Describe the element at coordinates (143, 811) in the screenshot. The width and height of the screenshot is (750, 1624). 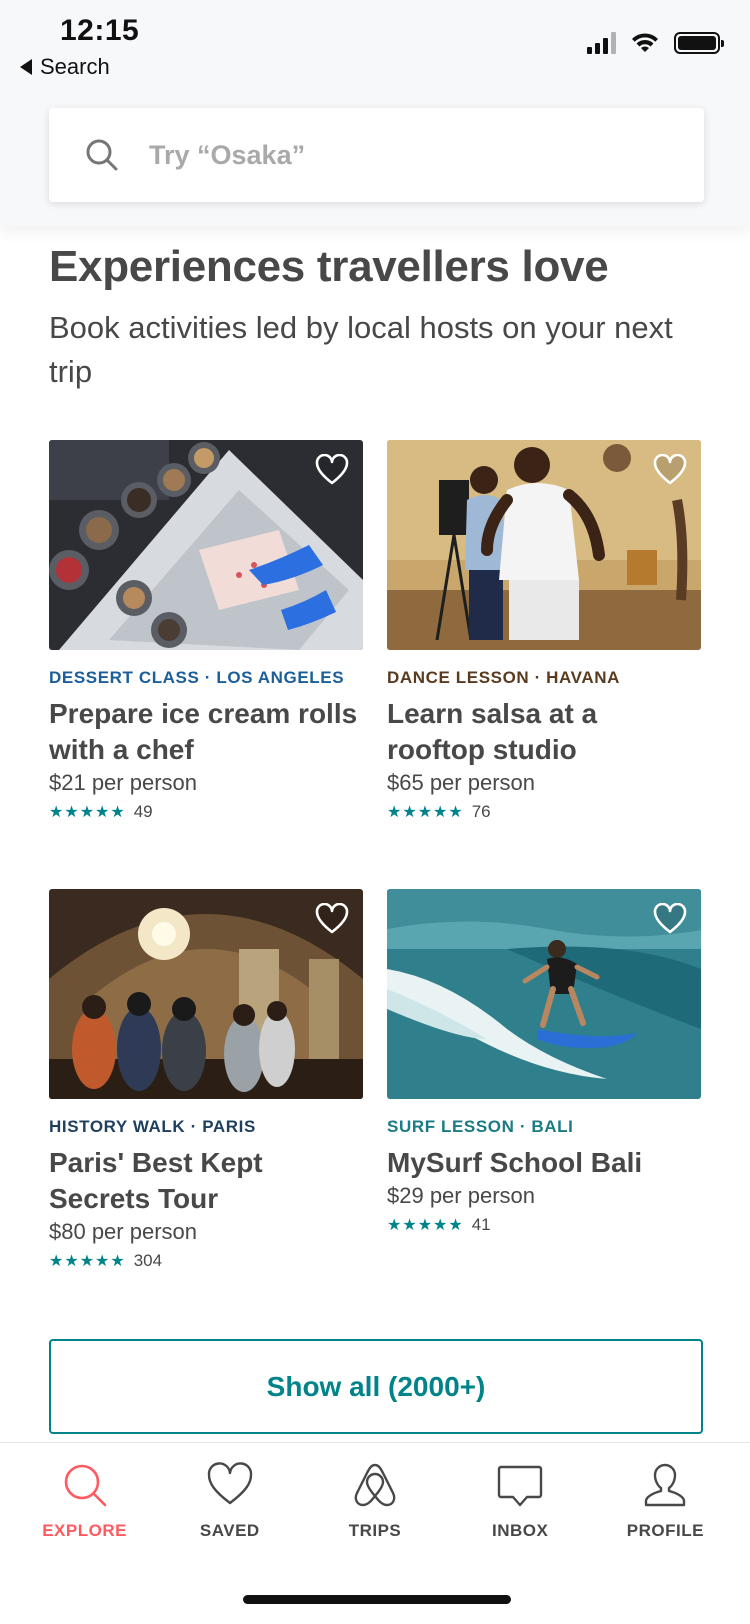
I see `review-count: 49` at that location.